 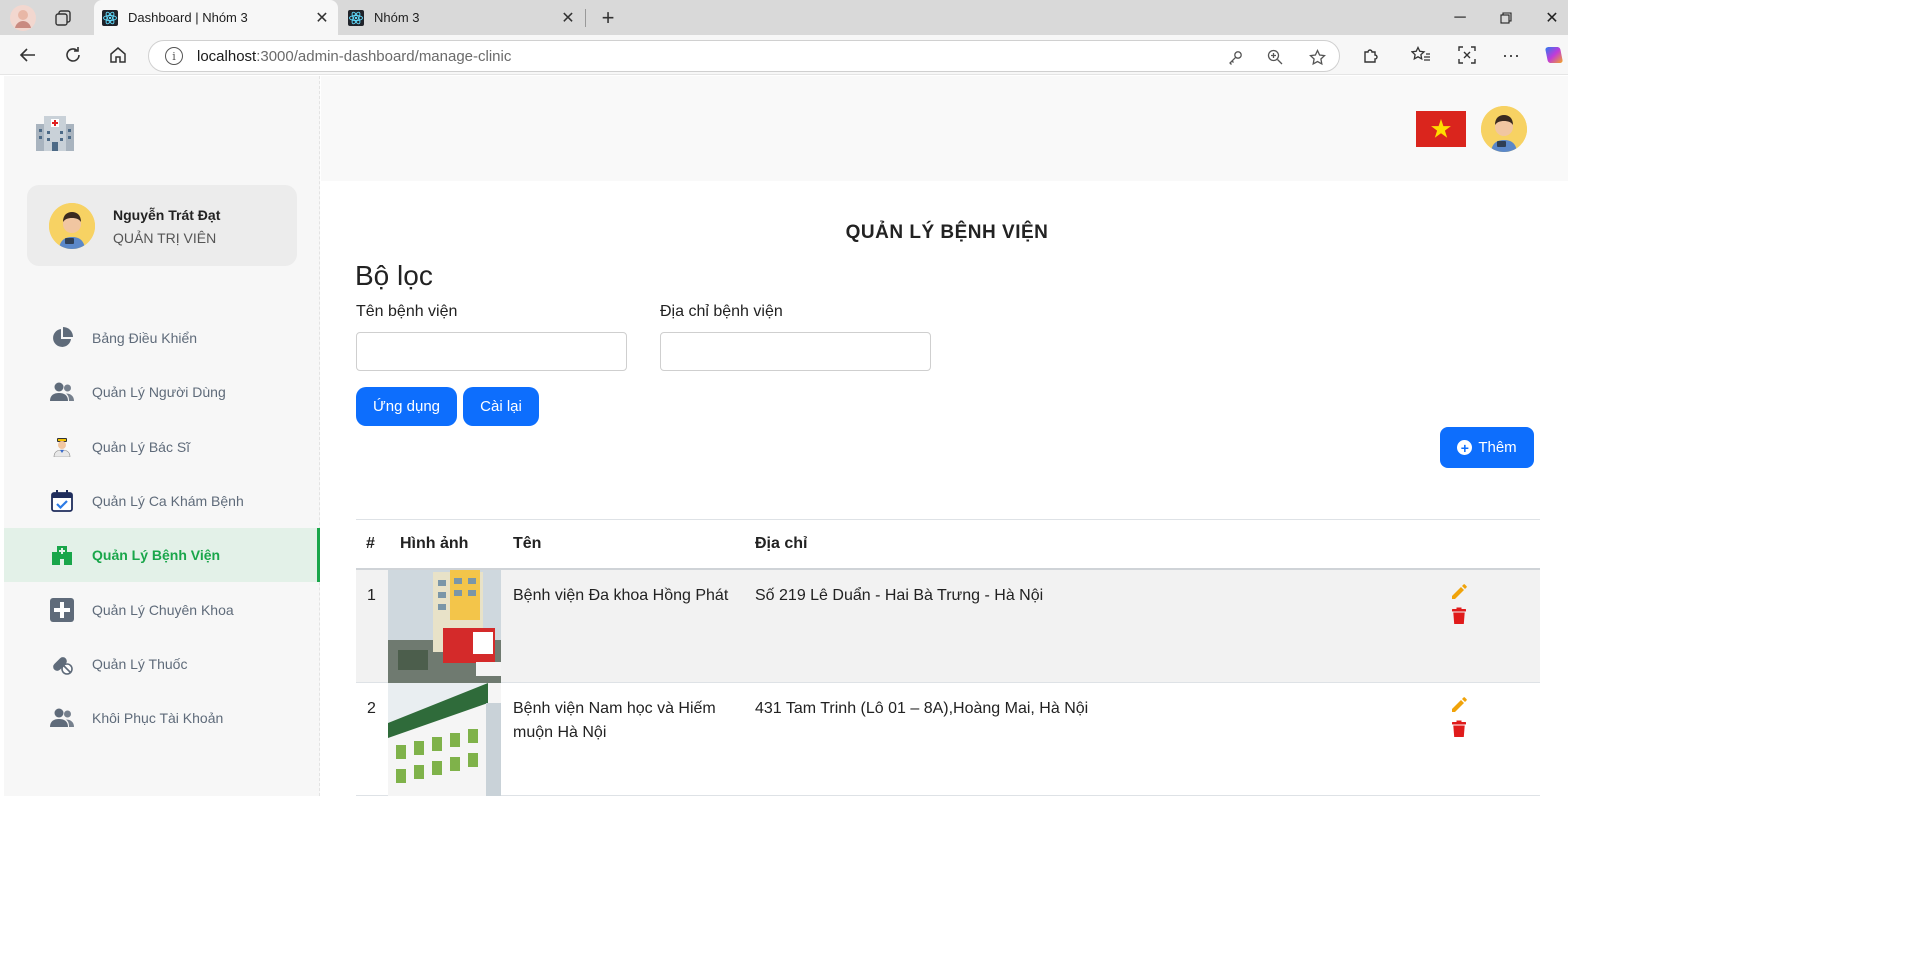 What do you see at coordinates (621, 595) in the screenshot?
I see `hospital-name: Bệnh viện Đa khoa Hồng Phát` at bounding box center [621, 595].